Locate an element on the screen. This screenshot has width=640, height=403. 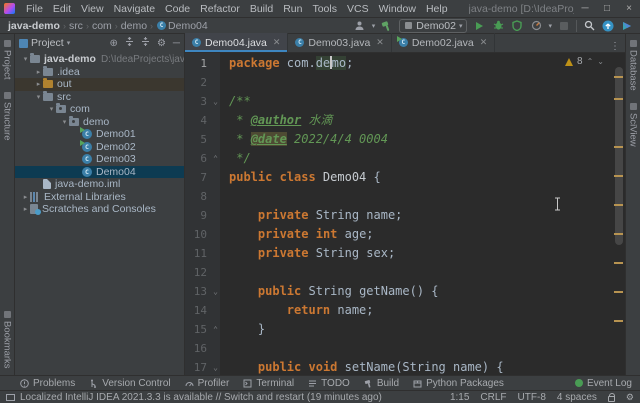
fold-gutter: ⌄ ⌃ ⌄ ⌃ ⌄ is located at coordinates (216, 214).